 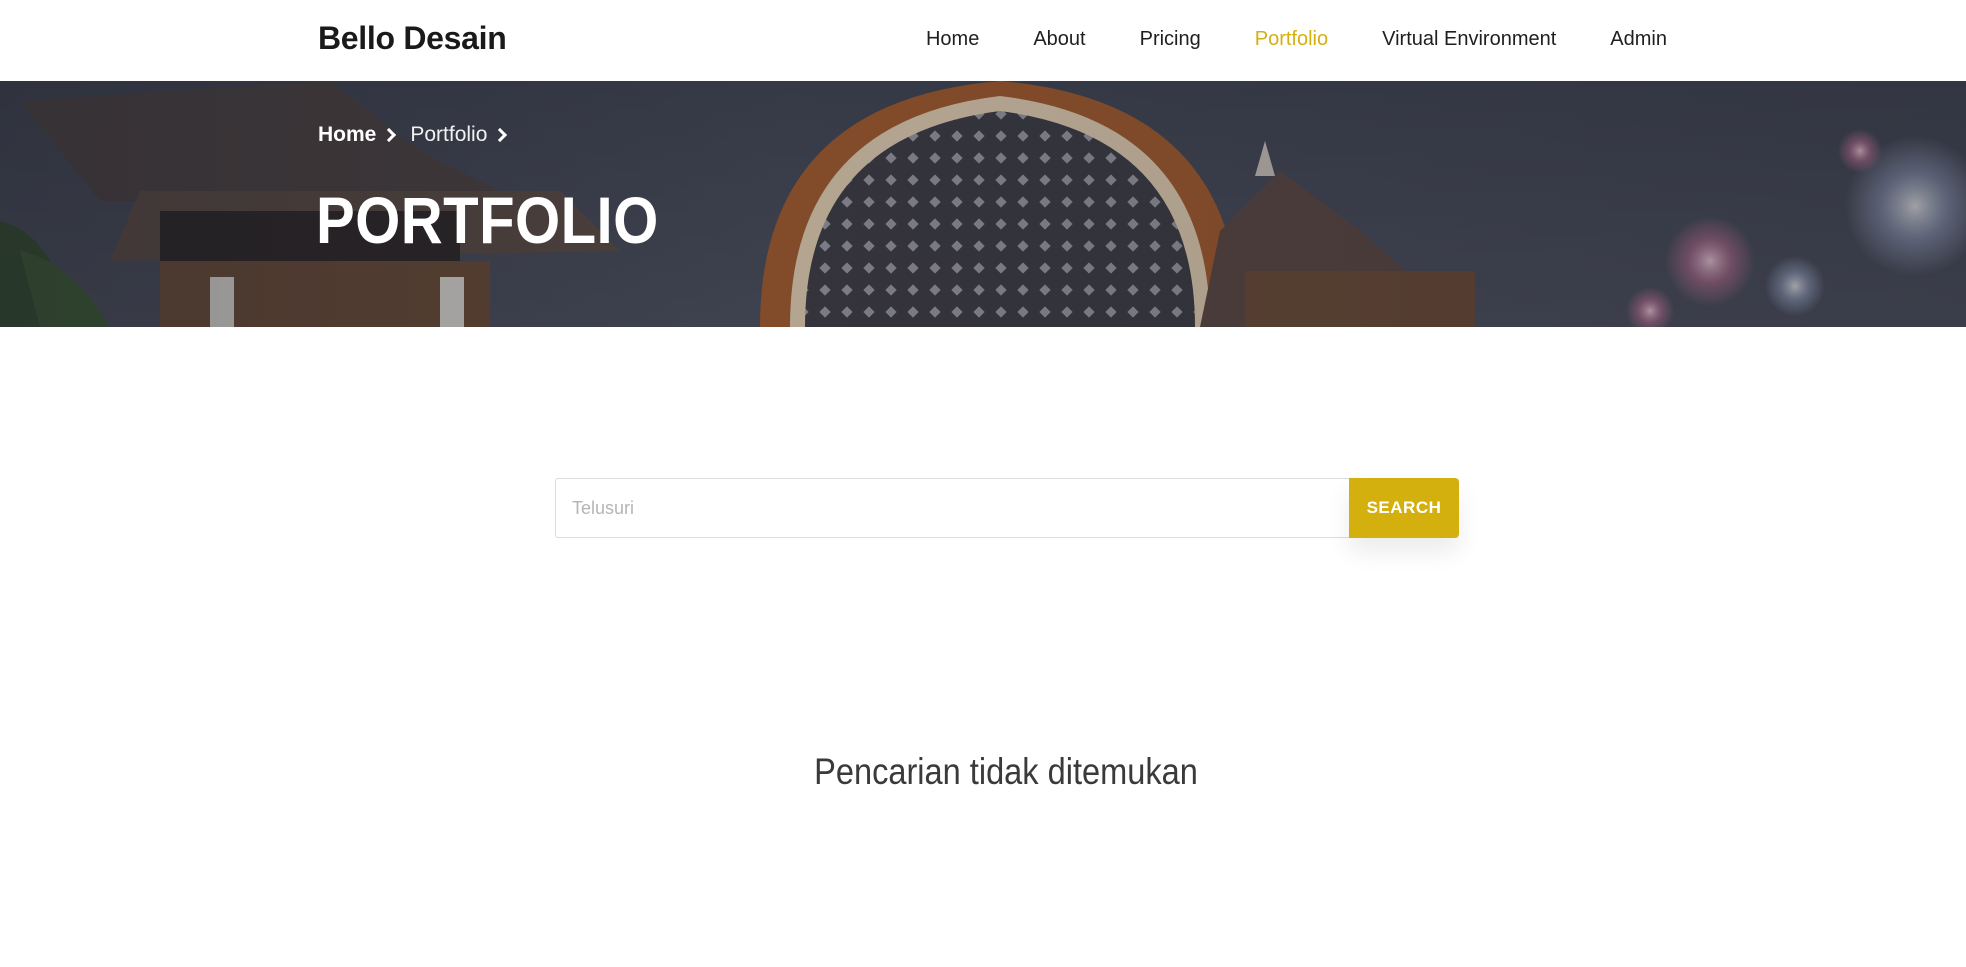 What do you see at coordinates (448, 135) in the screenshot?
I see `breadcrumb-portfolio: Portfolio` at bounding box center [448, 135].